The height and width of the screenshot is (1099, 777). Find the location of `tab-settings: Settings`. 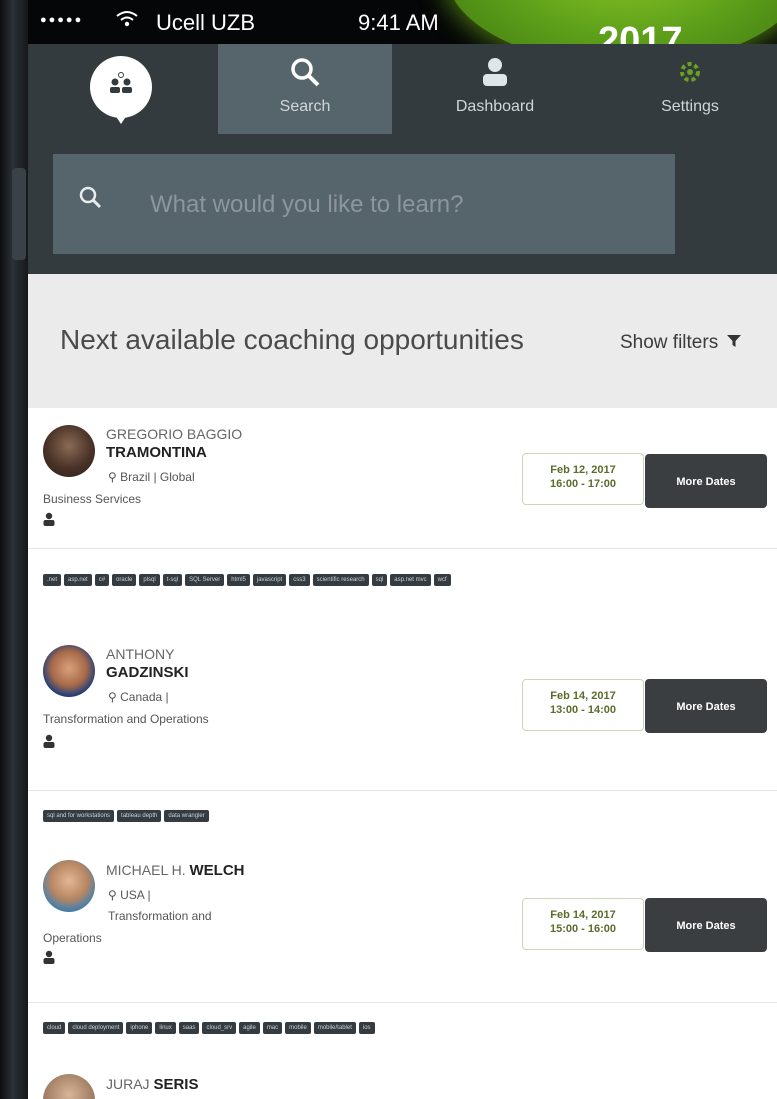

tab-settings: Settings is located at coordinates (690, 89).